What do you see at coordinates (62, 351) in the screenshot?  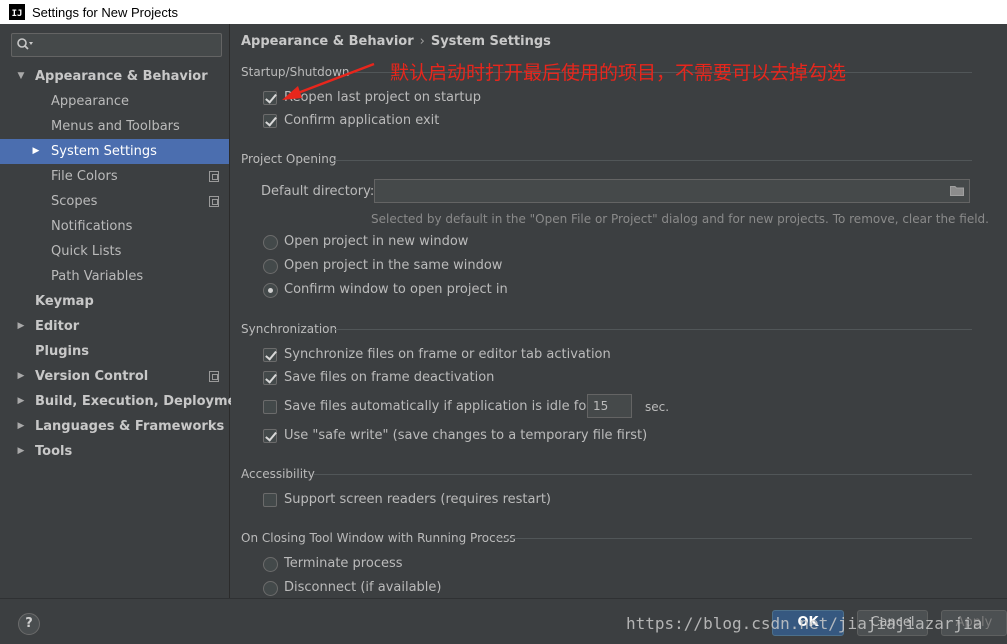 I see `sidebar-item-label: Plugins` at bounding box center [62, 351].